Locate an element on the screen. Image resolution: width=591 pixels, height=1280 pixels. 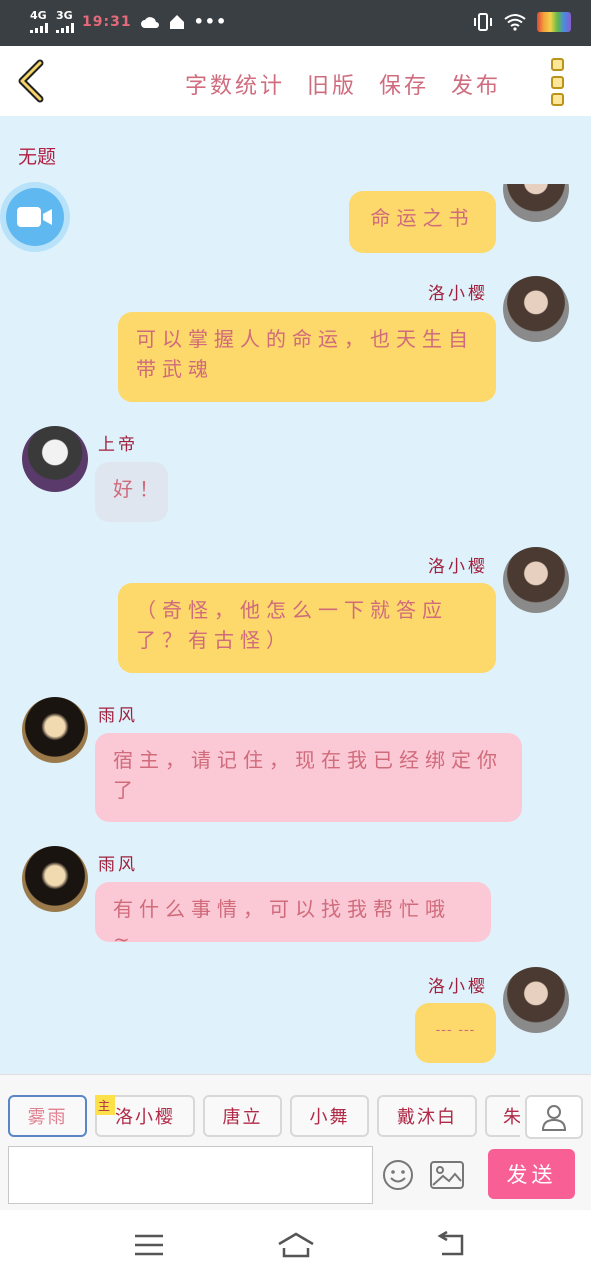
character-chip-label: 唐立 is located at coordinates (242, 1117).